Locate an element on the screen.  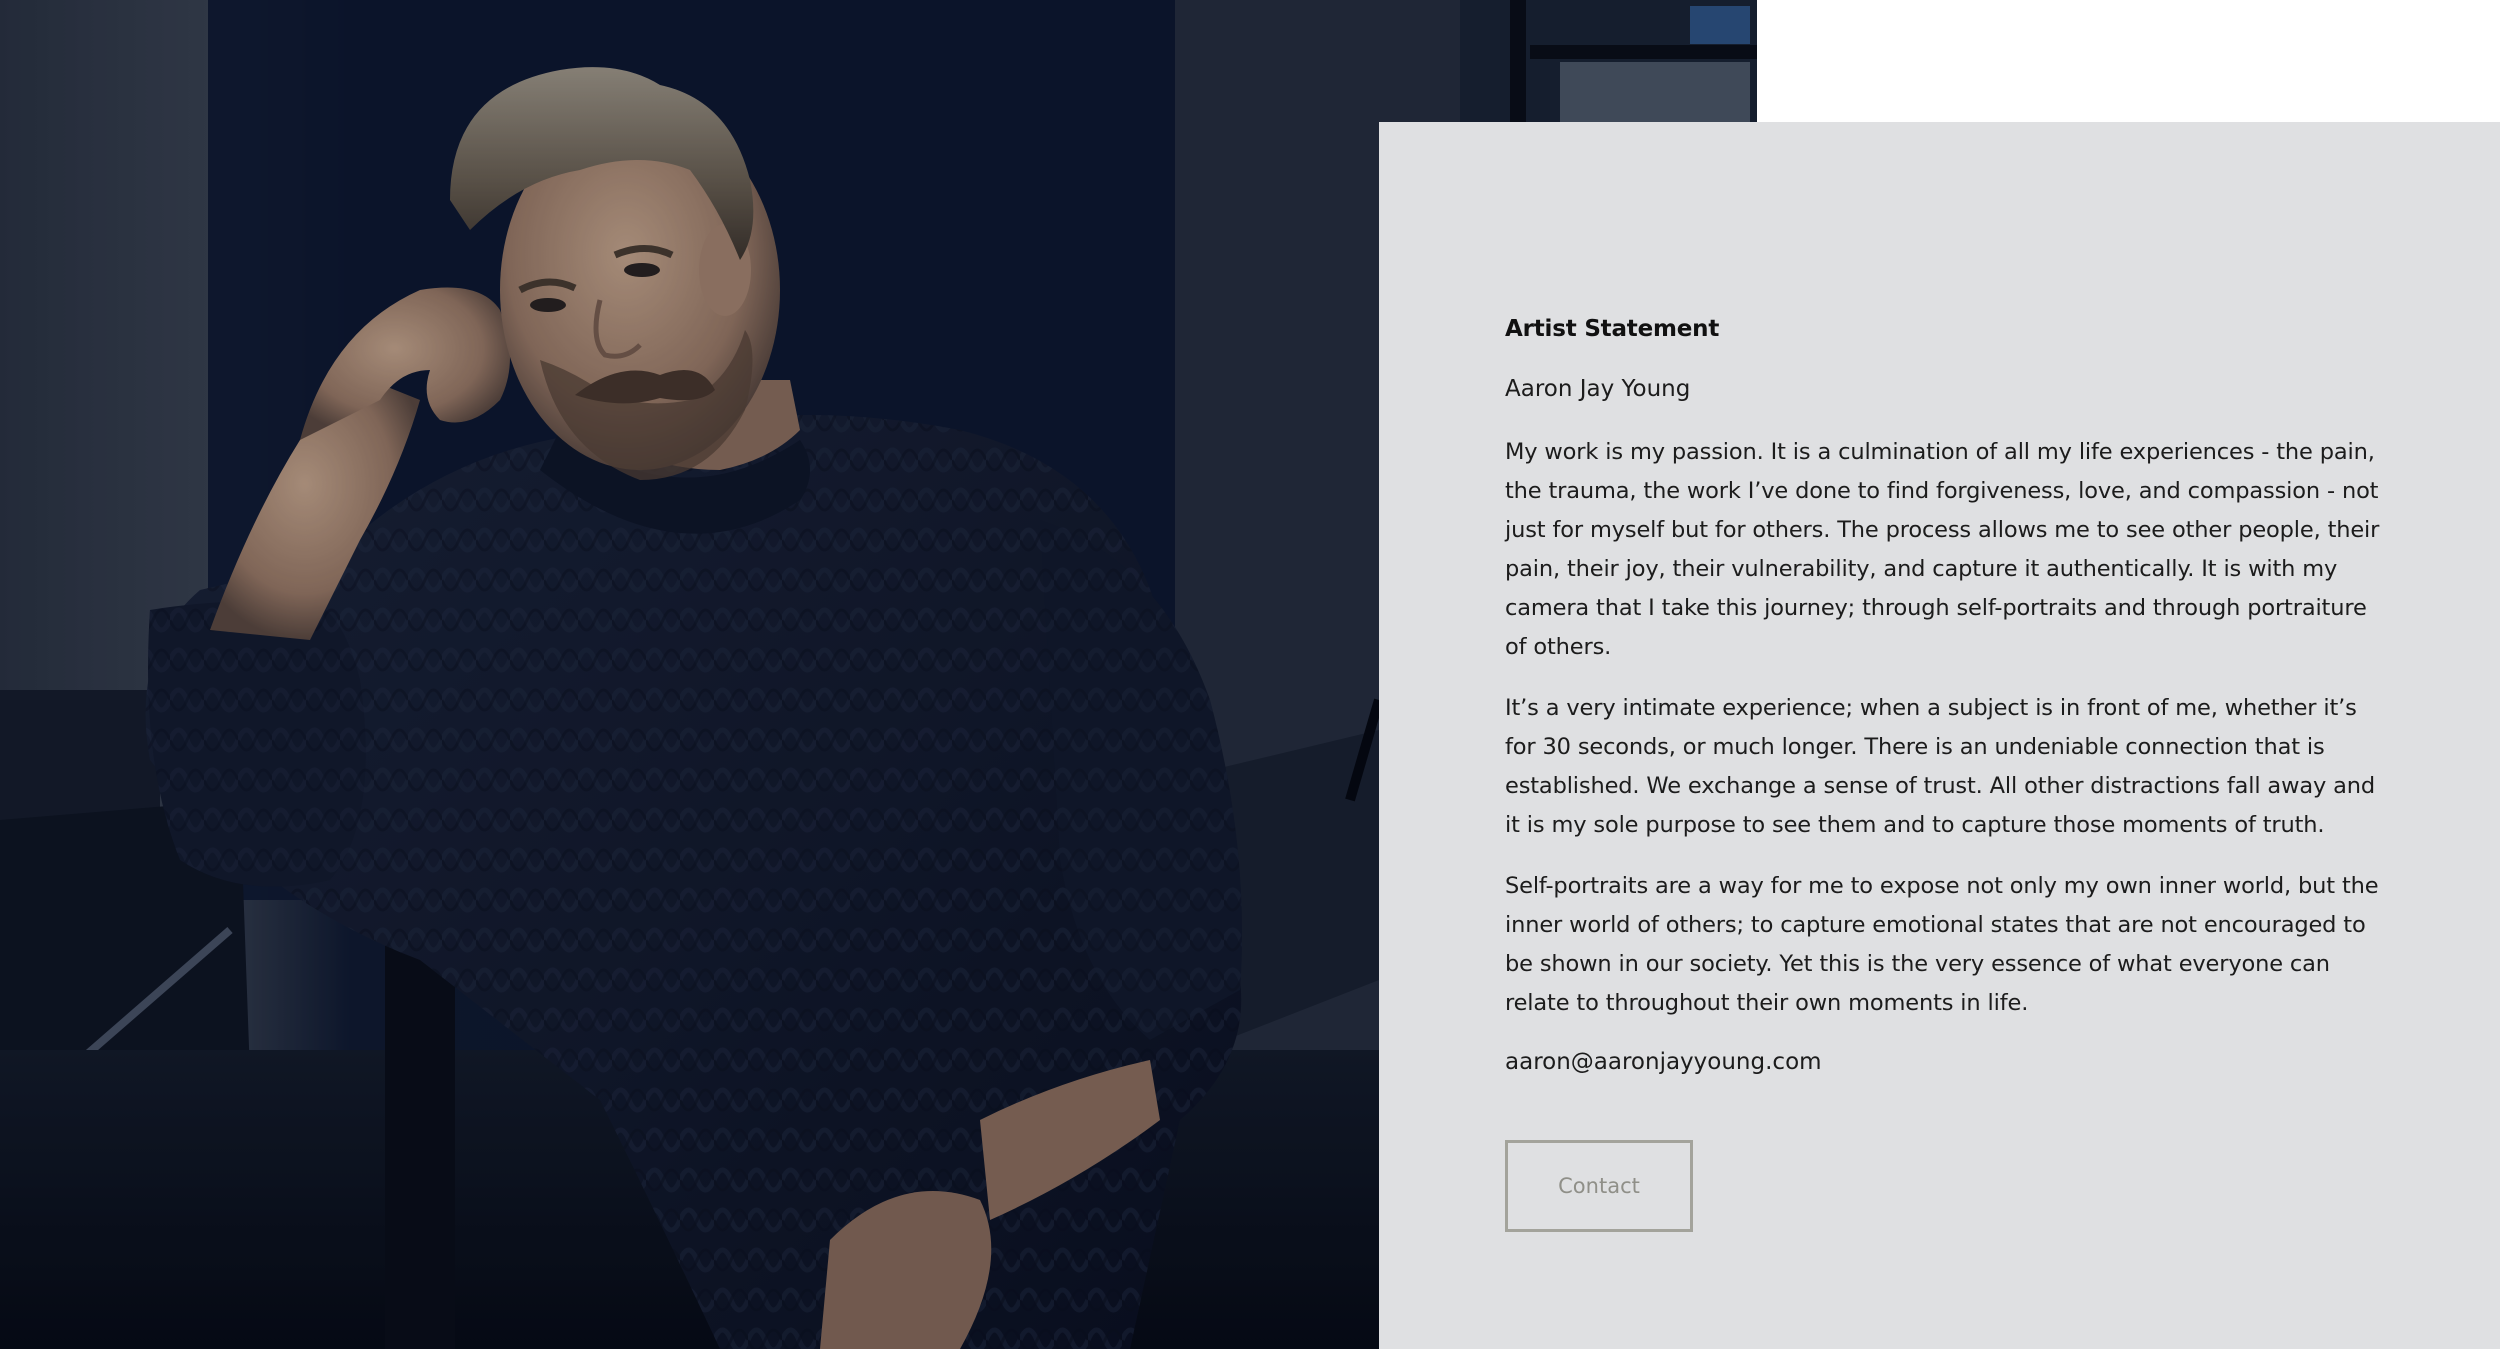
contact-button: Contact is located at coordinates (1599, 1186).